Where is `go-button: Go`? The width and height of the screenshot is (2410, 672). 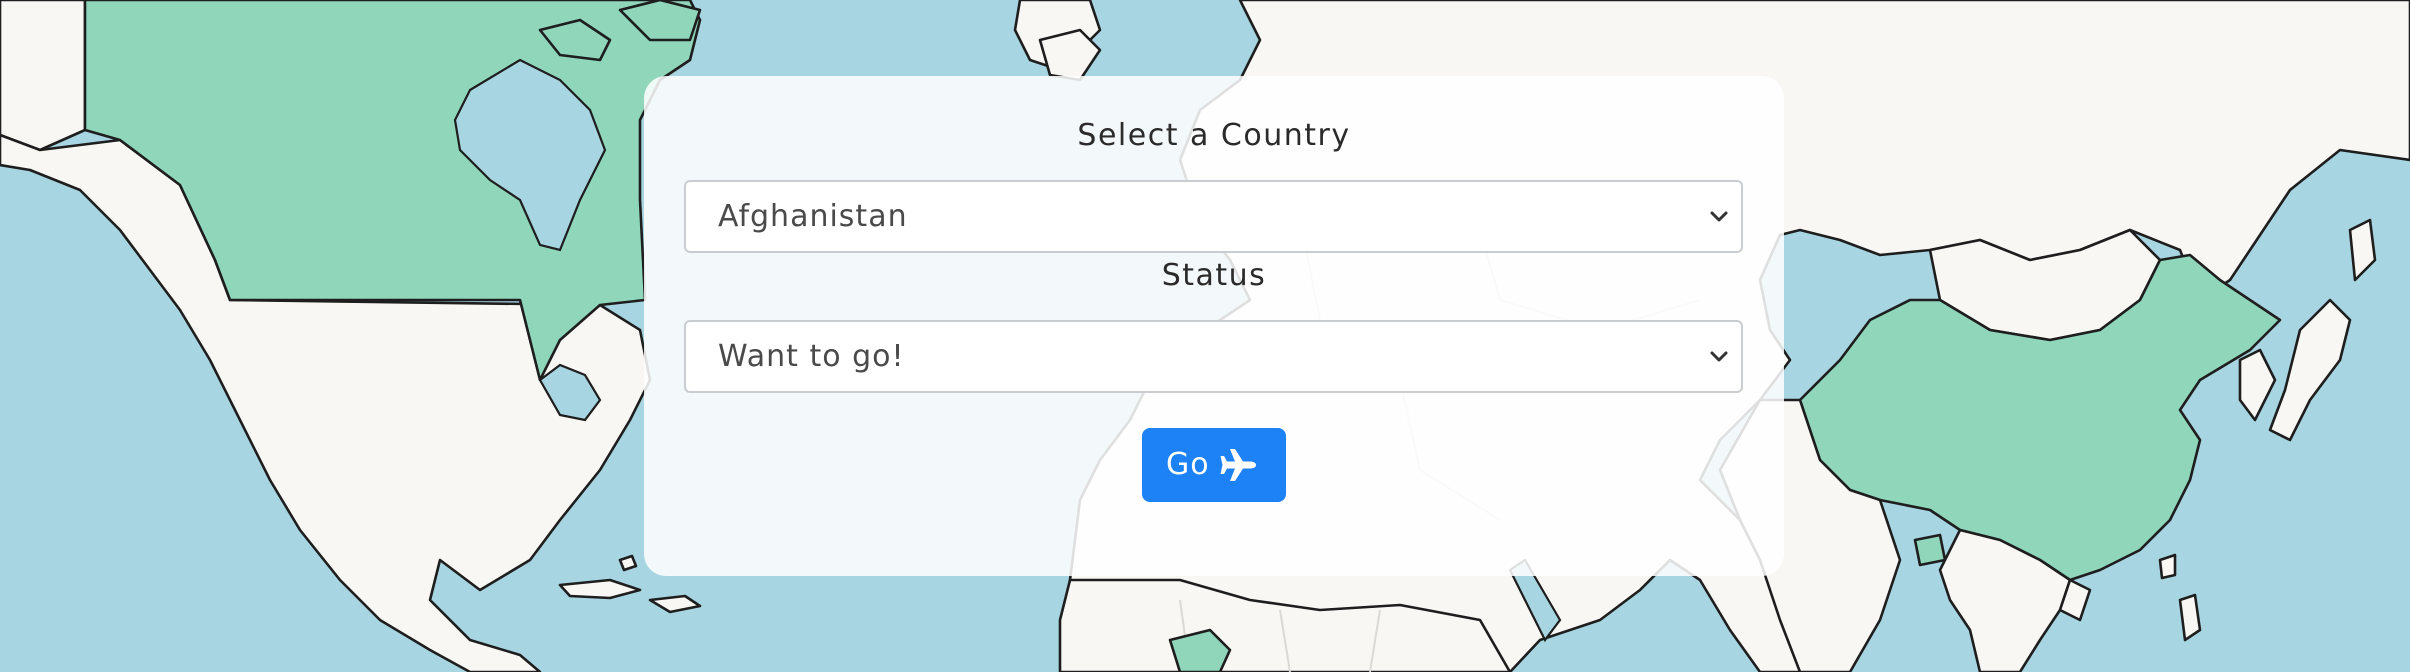 go-button: Go is located at coordinates (1214, 465).